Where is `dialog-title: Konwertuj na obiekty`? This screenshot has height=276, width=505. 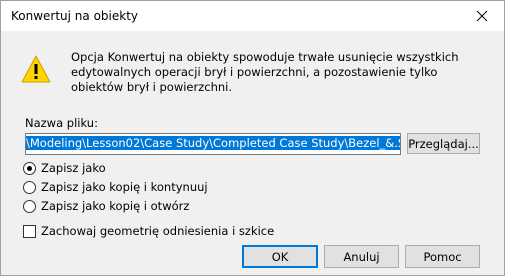
dialog-title: Konwertuj na obiekty is located at coordinates (75, 16).